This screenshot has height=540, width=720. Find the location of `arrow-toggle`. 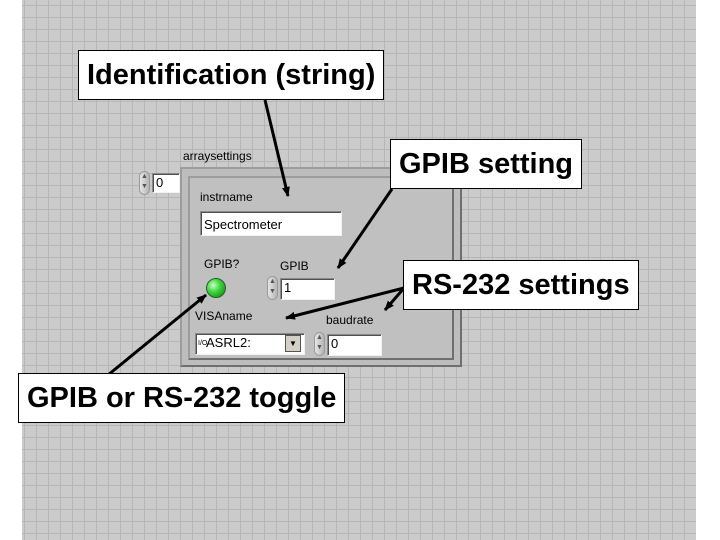

arrow-toggle is located at coordinates (157, 335).